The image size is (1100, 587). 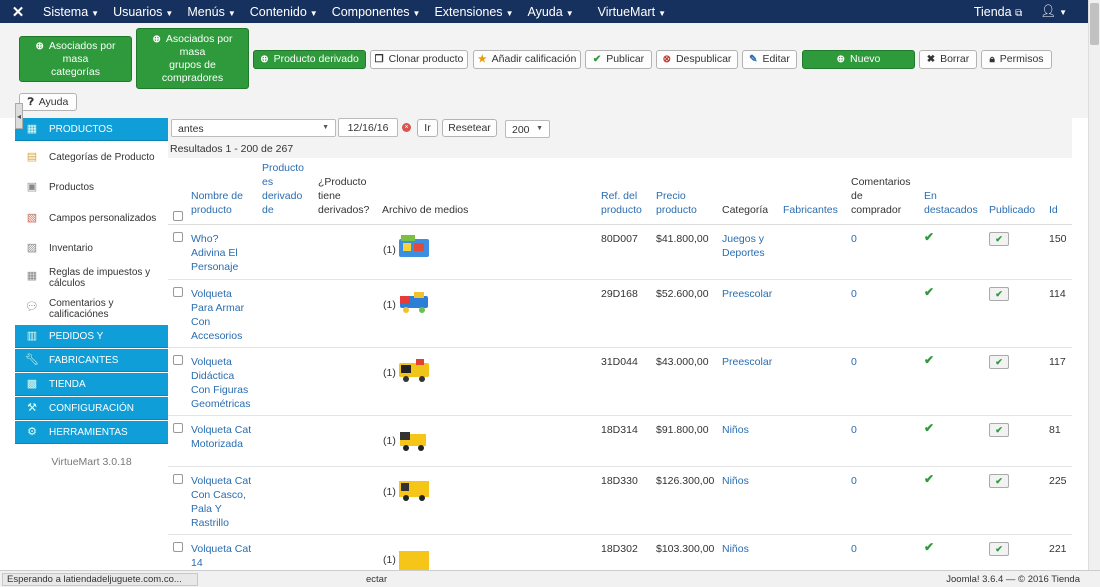 I want to click on sidebar-section-tools: ⚙ HERRAMIENTAS, so click(x=91, y=432).